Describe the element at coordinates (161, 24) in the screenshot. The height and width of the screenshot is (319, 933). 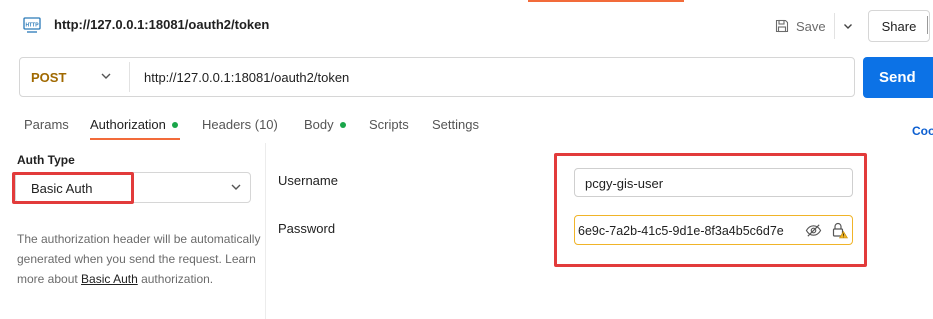
I see `request-title: http://127.0.0.1:18081/oauth2/token` at that location.